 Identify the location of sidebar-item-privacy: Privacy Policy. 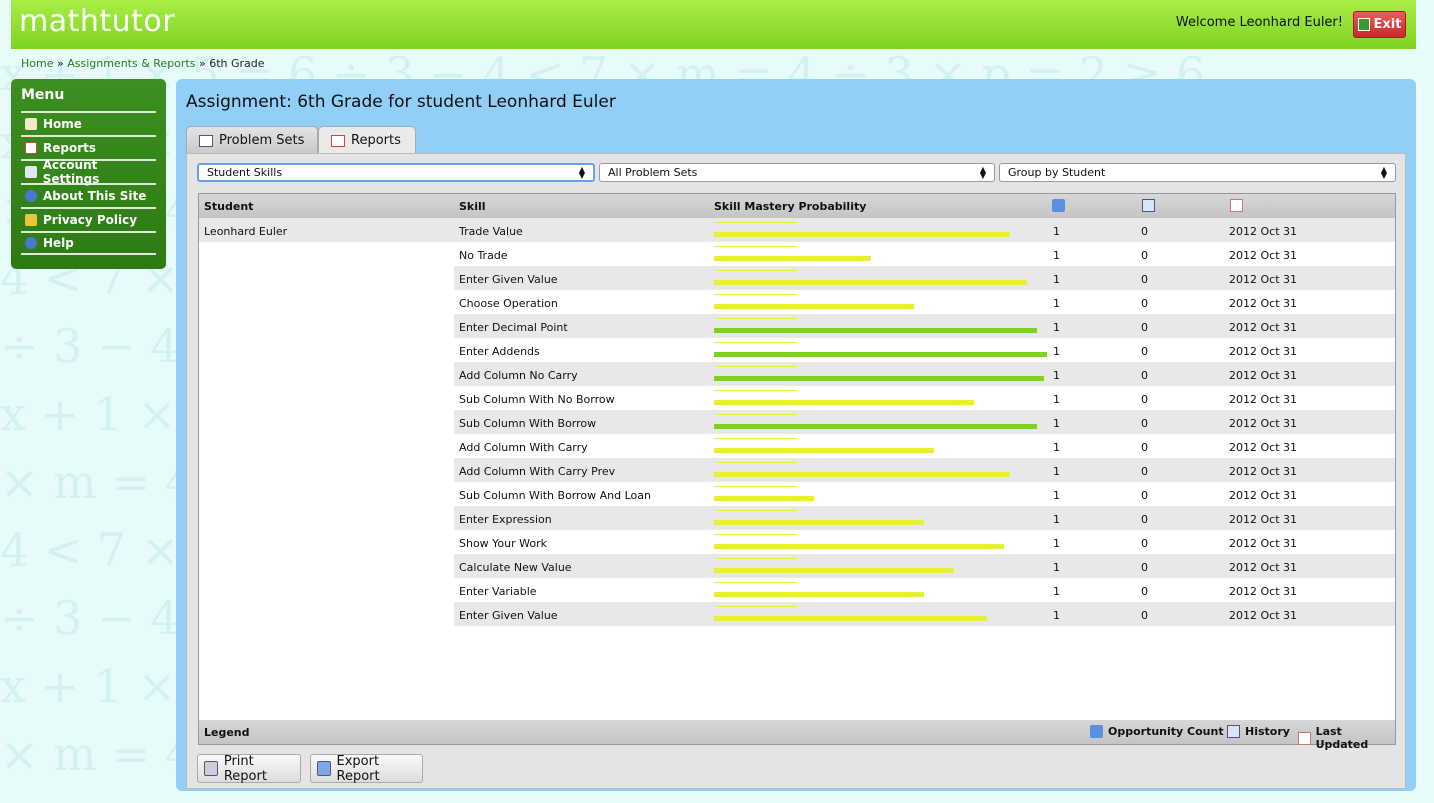
(88, 219).